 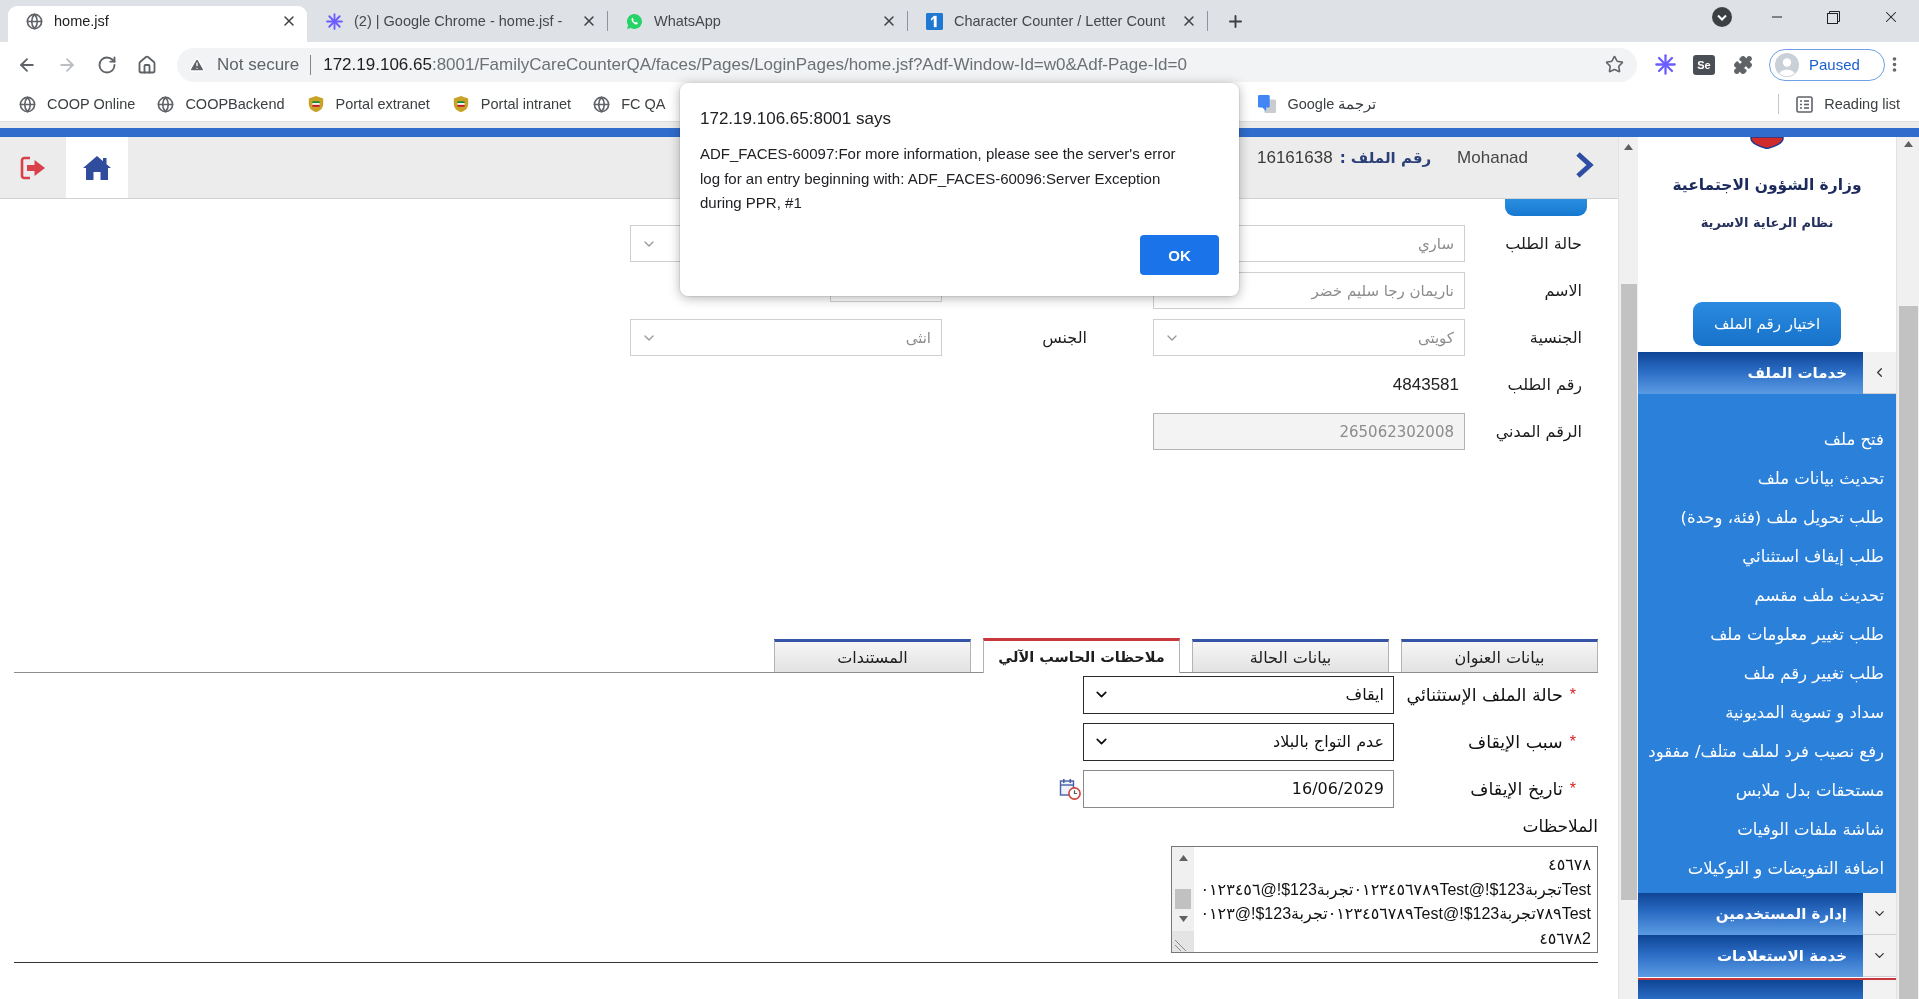 What do you see at coordinates (1584, 165) in the screenshot?
I see `chevron-right-icon` at bounding box center [1584, 165].